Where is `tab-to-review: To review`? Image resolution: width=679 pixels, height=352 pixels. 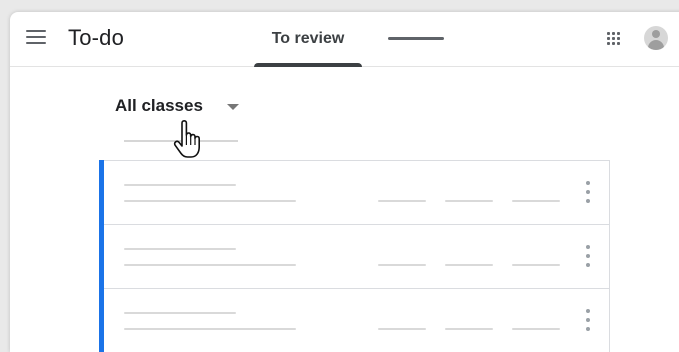 tab-to-review: To review is located at coordinates (308, 39).